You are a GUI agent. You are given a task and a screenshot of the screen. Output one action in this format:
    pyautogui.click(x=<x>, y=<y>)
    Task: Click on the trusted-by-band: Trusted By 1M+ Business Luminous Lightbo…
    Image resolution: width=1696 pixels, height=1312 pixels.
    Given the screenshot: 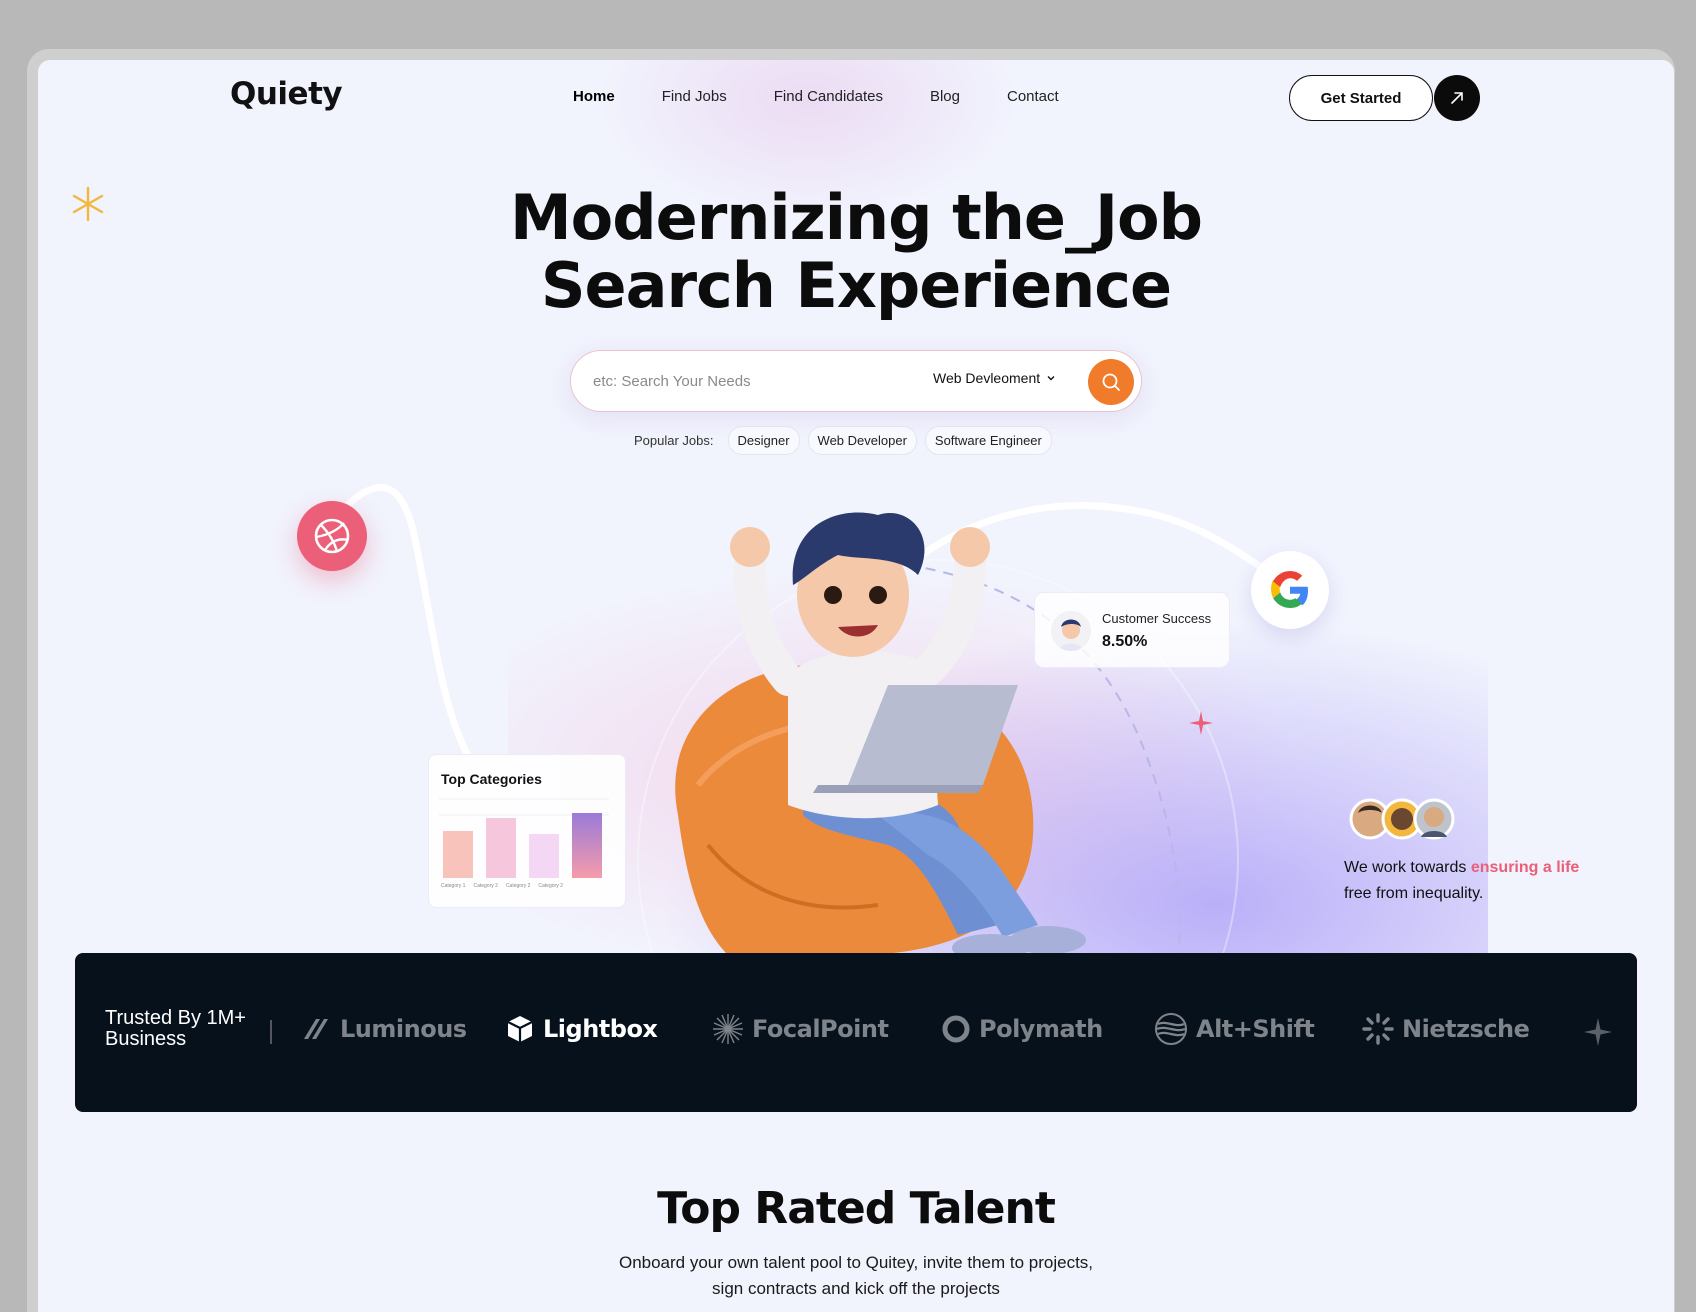 What is the action you would take?
    pyautogui.click(x=856, y=1032)
    